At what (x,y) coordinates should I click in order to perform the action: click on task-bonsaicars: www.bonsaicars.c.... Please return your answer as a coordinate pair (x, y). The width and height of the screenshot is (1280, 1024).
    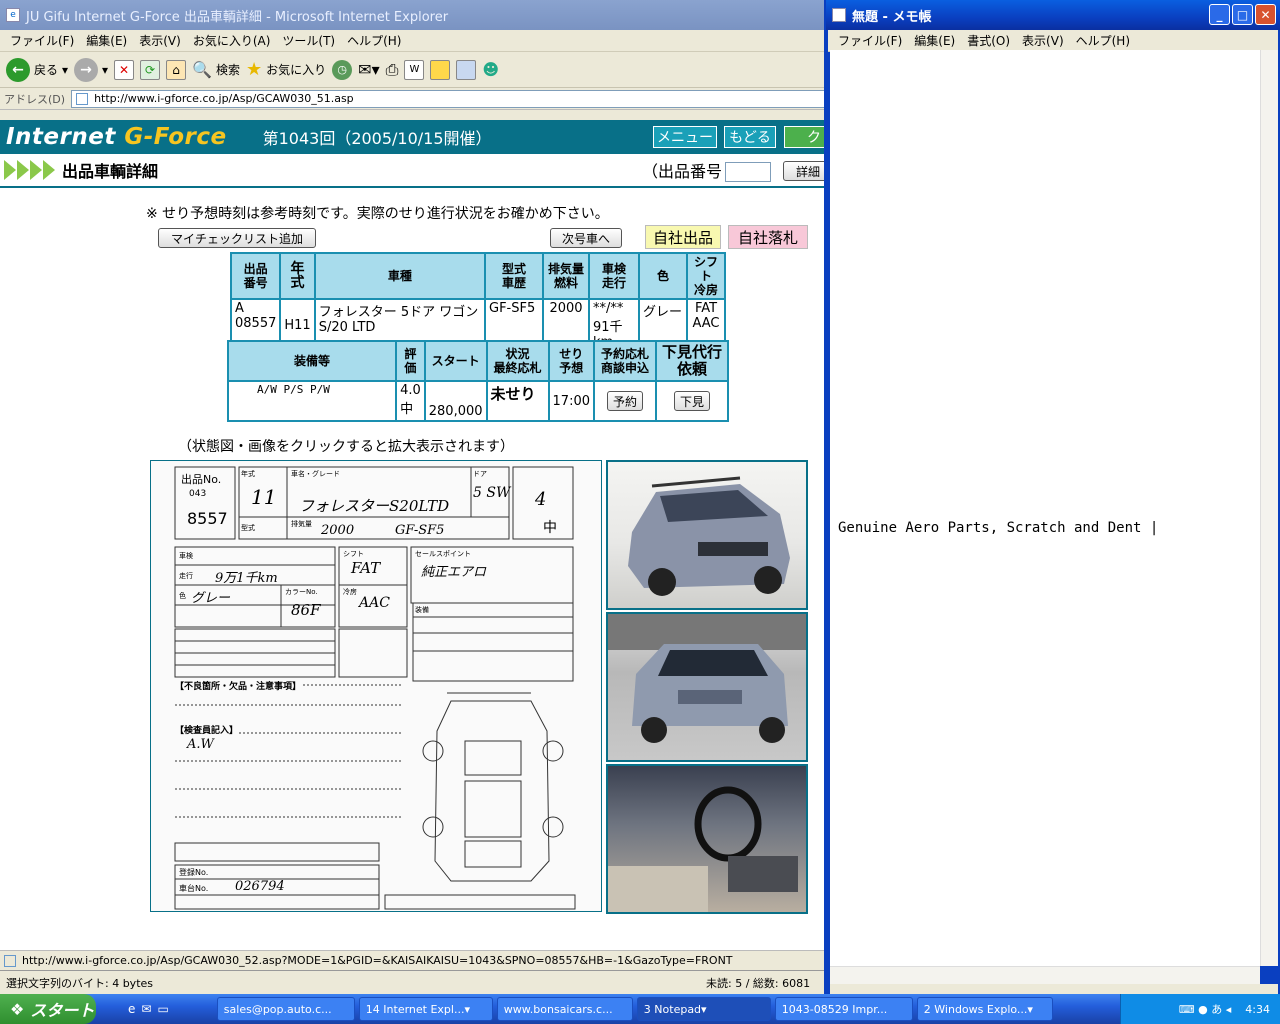
    Looking at the image, I should click on (564, 1009).